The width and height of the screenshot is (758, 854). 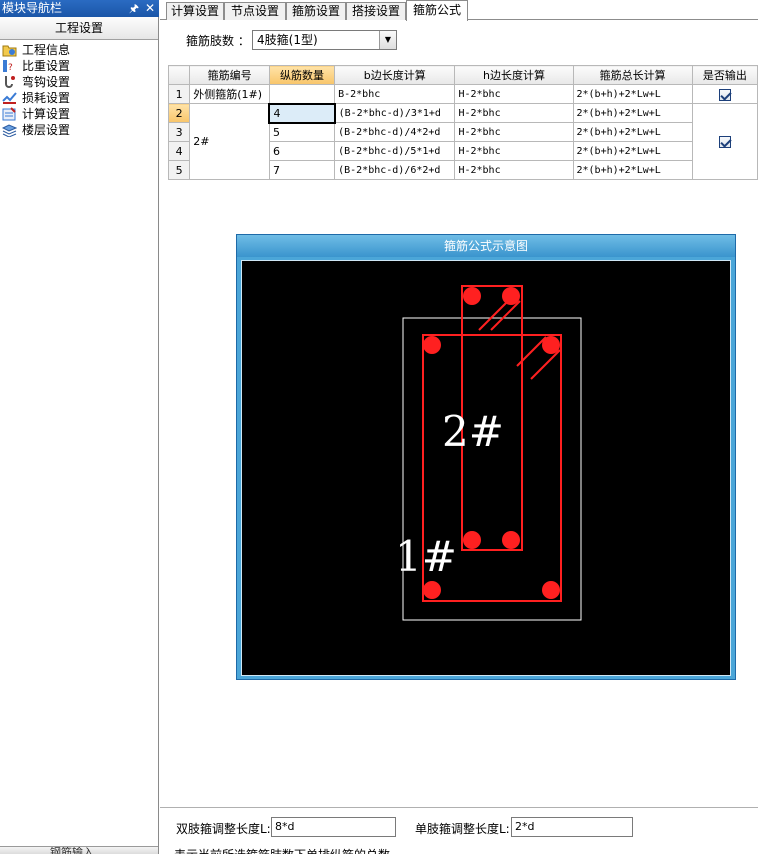 What do you see at coordinates (302, 94) in the screenshot?
I see `cell-bar-count` at bounding box center [302, 94].